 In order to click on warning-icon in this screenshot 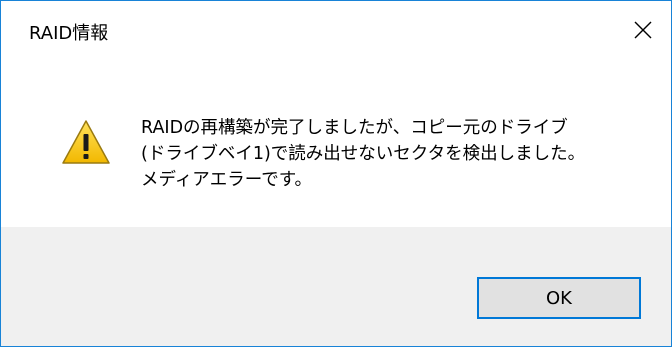, I will do `click(86, 142)`.